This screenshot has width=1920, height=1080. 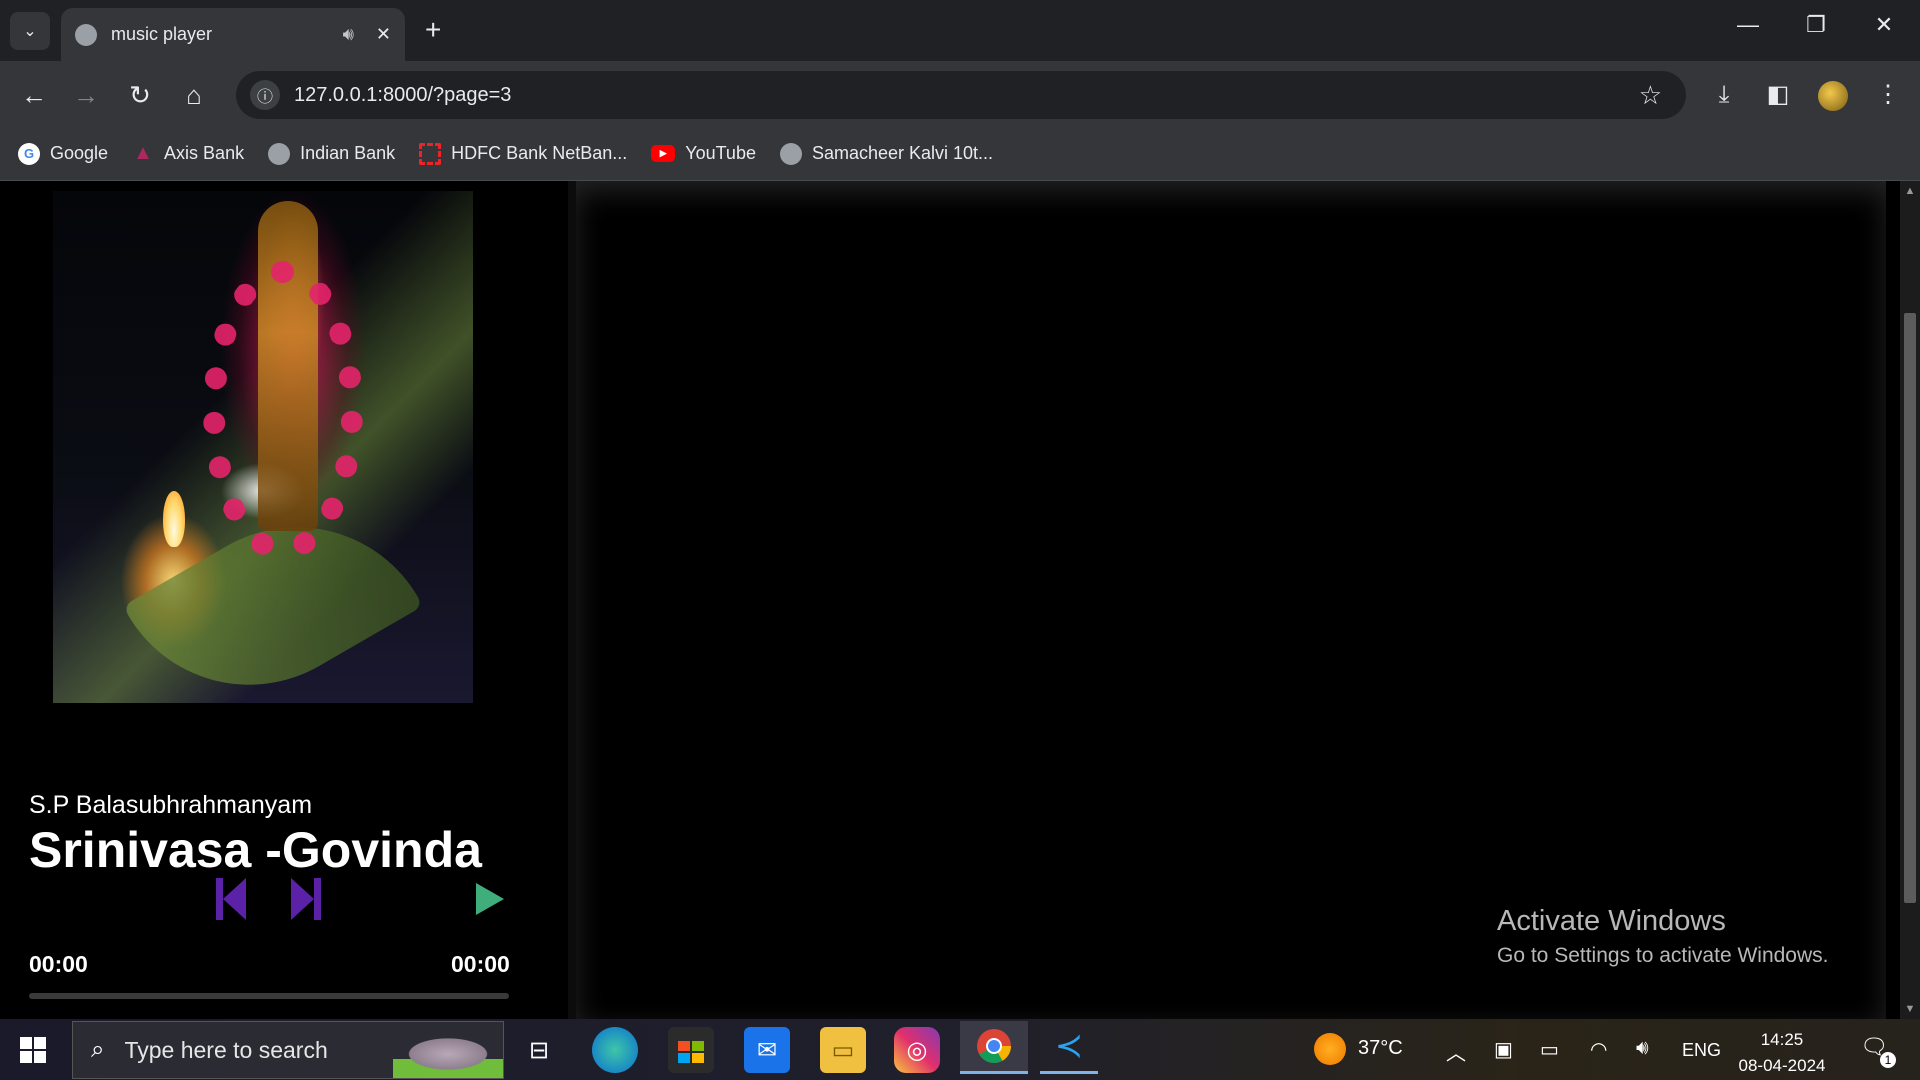 I want to click on clock-time: 14:25, so click(x=1782, y=1039).